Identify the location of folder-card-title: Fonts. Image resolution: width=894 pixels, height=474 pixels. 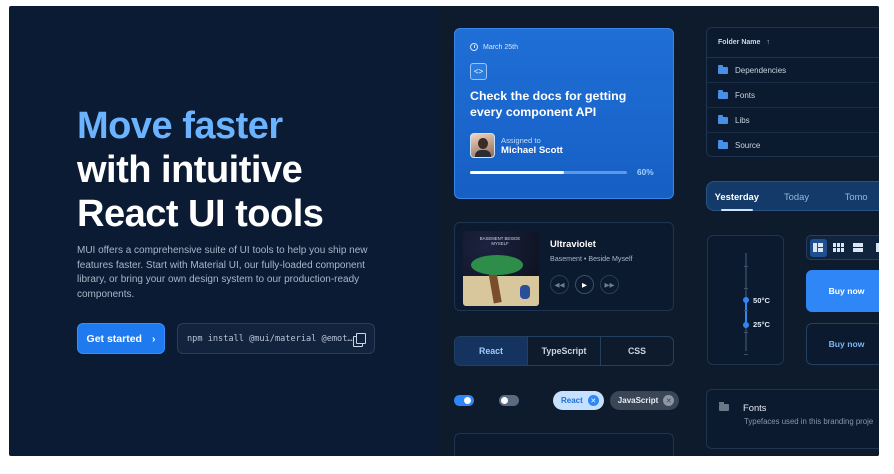
(755, 407).